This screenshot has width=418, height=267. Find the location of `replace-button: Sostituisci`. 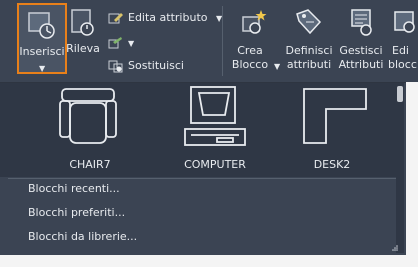

replace-button: Sostituisci is located at coordinates (146, 66).